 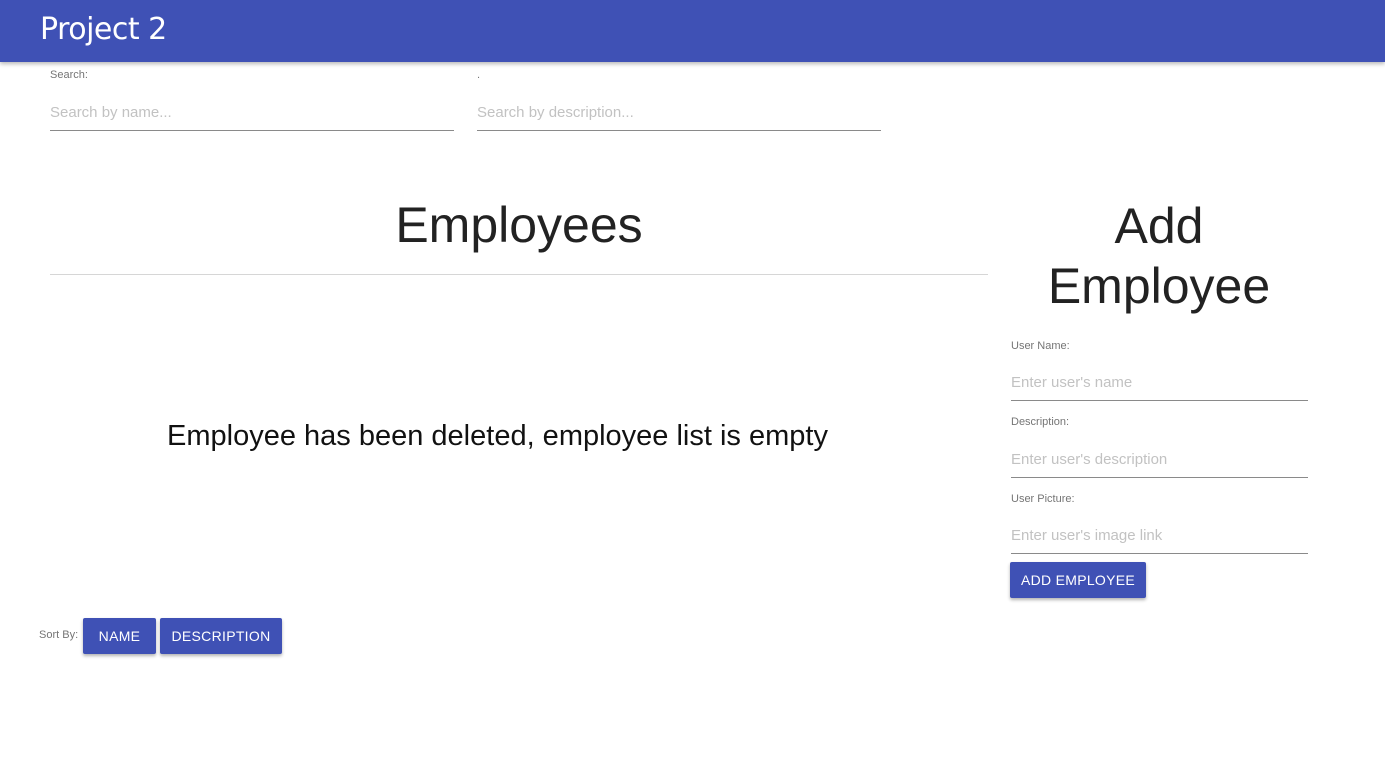 What do you see at coordinates (1159, 226) in the screenshot?
I see `add-employee-heading-line1: Add` at bounding box center [1159, 226].